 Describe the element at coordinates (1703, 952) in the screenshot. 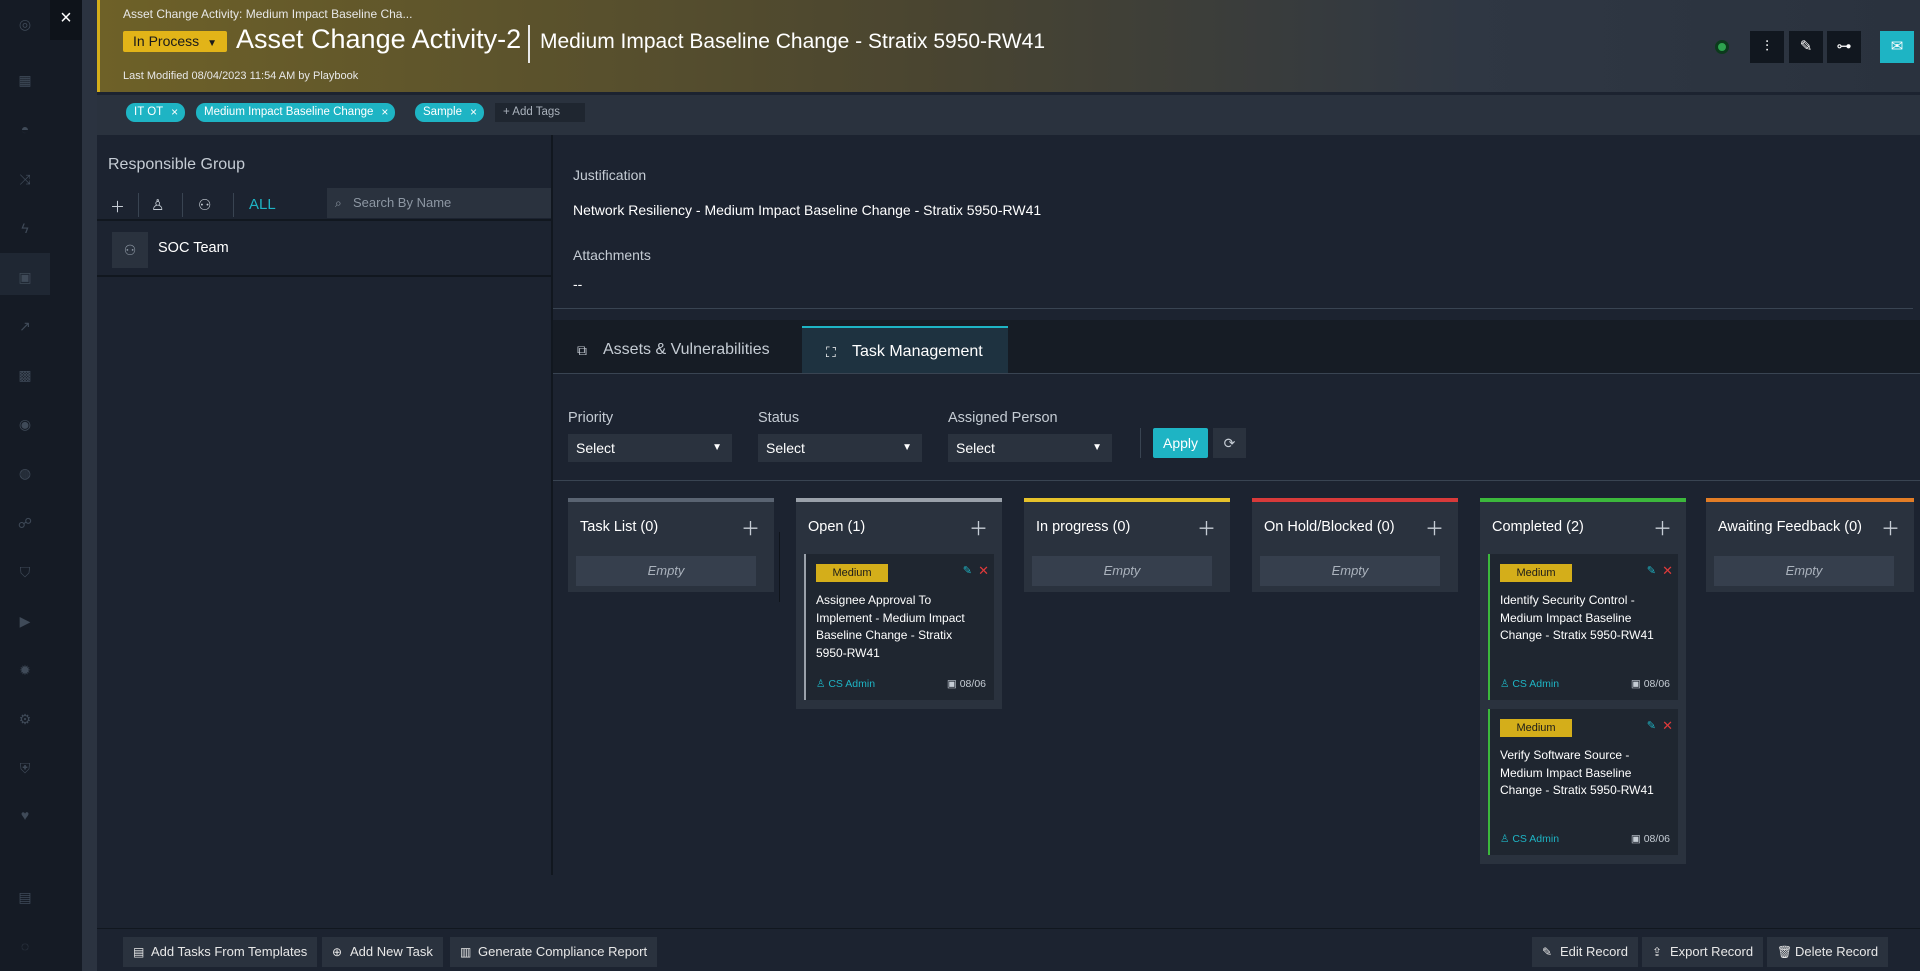

I see `export-record-button: ⇪ Export Record` at that location.